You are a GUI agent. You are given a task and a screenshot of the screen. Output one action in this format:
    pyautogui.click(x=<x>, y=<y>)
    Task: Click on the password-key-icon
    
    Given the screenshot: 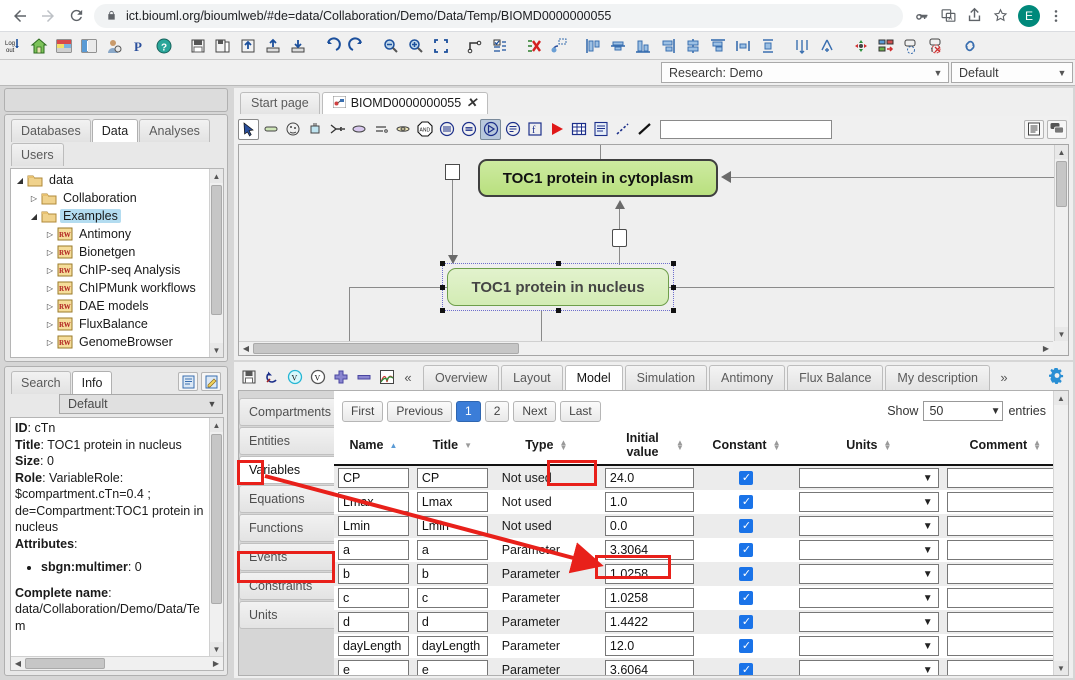 What is the action you would take?
    pyautogui.click(x=922, y=16)
    